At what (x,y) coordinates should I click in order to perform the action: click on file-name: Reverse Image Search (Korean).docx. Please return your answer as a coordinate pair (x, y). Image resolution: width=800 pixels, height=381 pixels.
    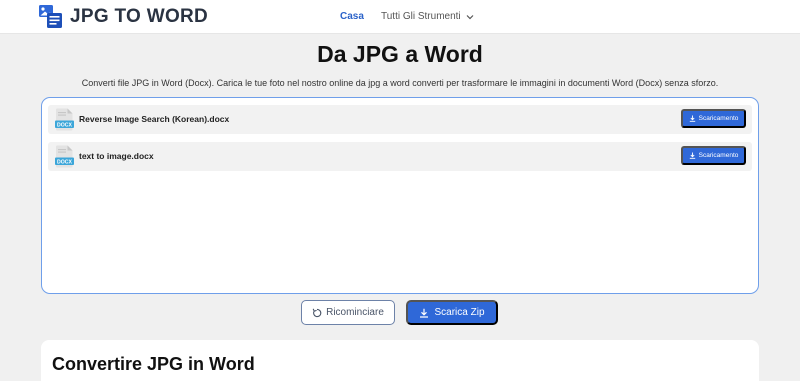
    Looking at the image, I should click on (154, 119).